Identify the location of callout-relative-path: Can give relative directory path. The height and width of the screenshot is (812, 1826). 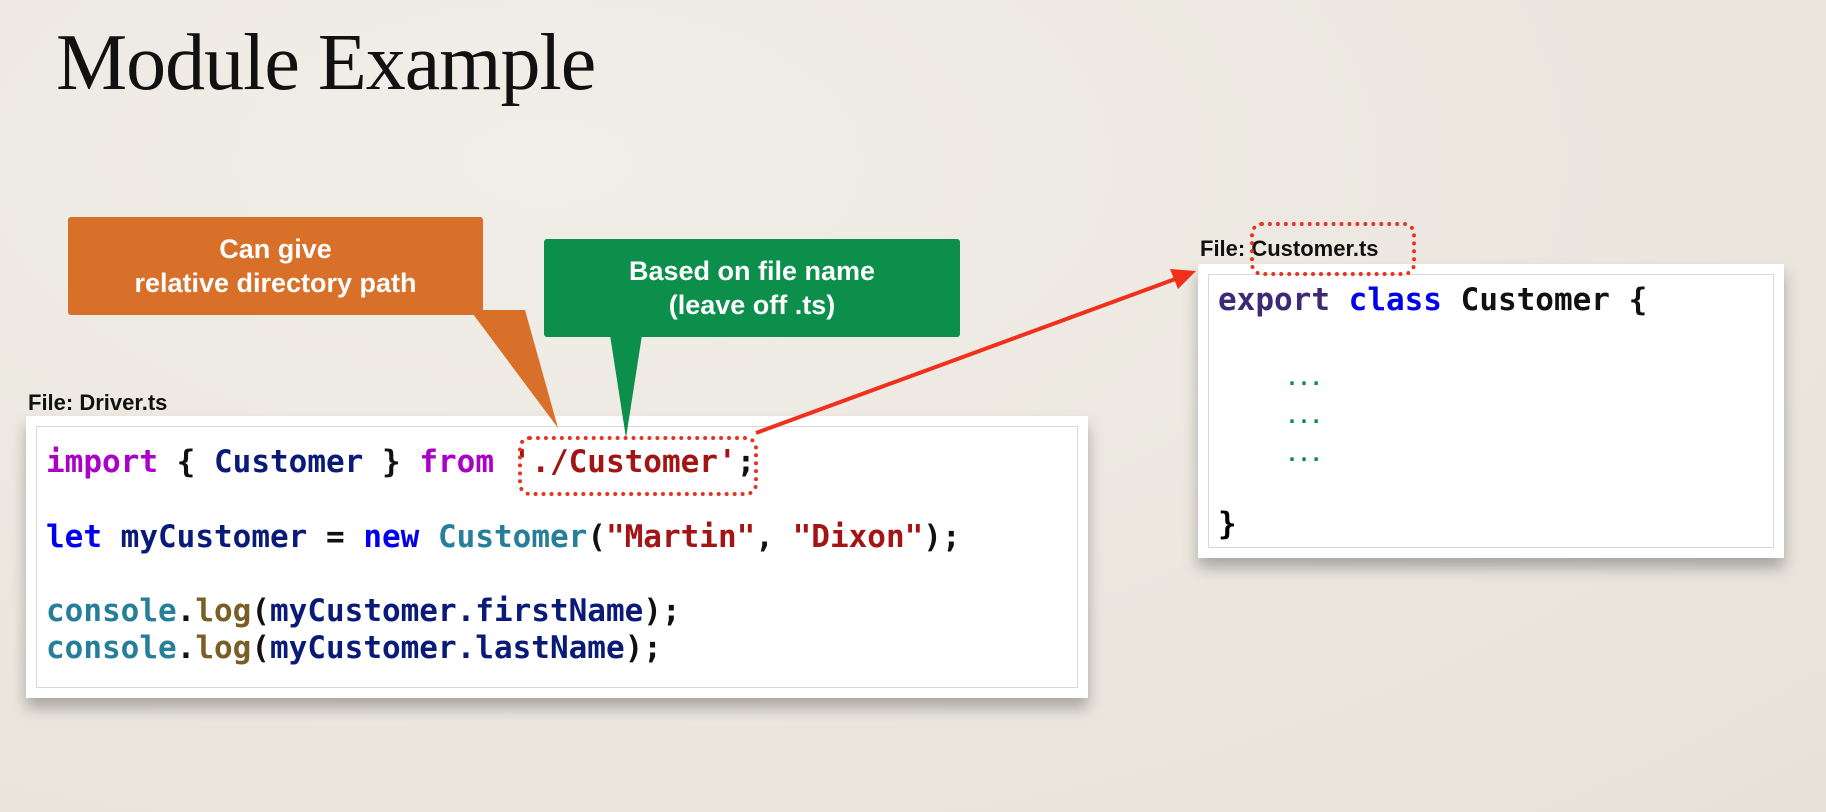
(275, 266).